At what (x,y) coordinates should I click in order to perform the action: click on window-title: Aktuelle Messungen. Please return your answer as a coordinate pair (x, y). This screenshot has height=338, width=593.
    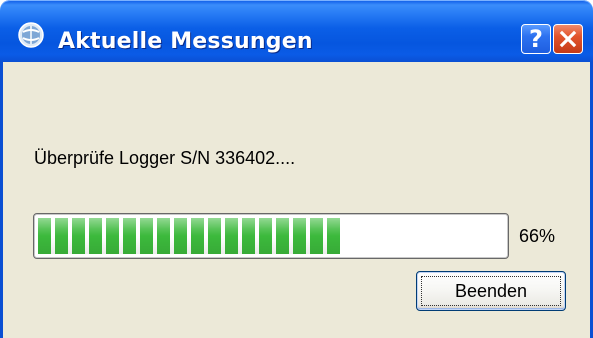
    Looking at the image, I should click on (185, 41).